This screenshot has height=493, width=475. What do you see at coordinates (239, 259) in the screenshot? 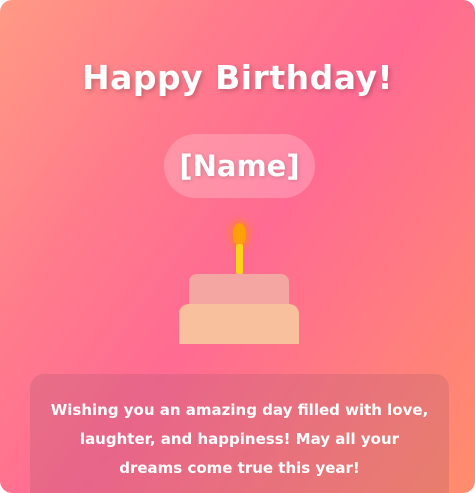
I see `candle` at bounding box center [239, 259].